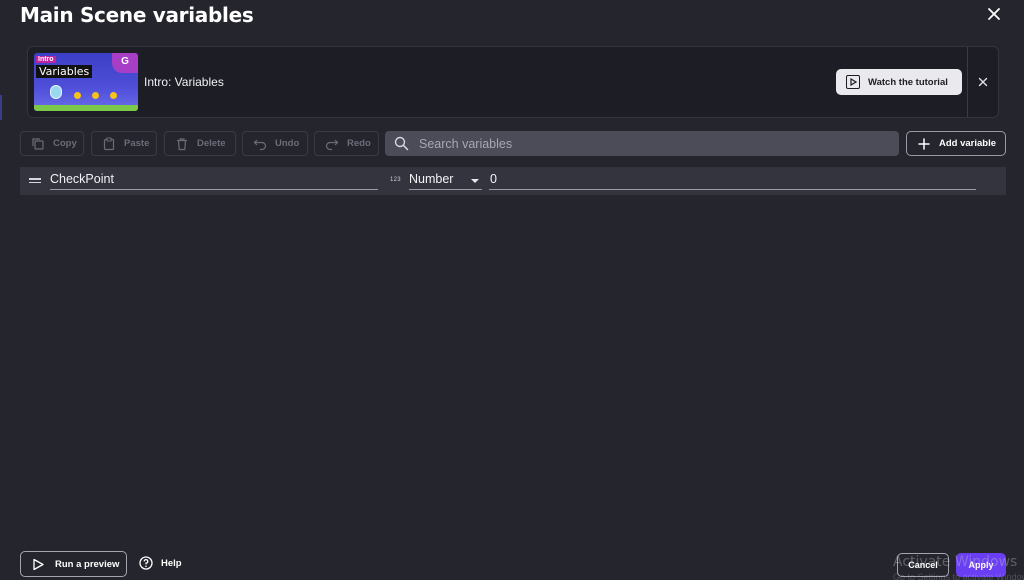  I want to click on redo-label: Redo, so click(359, 143).